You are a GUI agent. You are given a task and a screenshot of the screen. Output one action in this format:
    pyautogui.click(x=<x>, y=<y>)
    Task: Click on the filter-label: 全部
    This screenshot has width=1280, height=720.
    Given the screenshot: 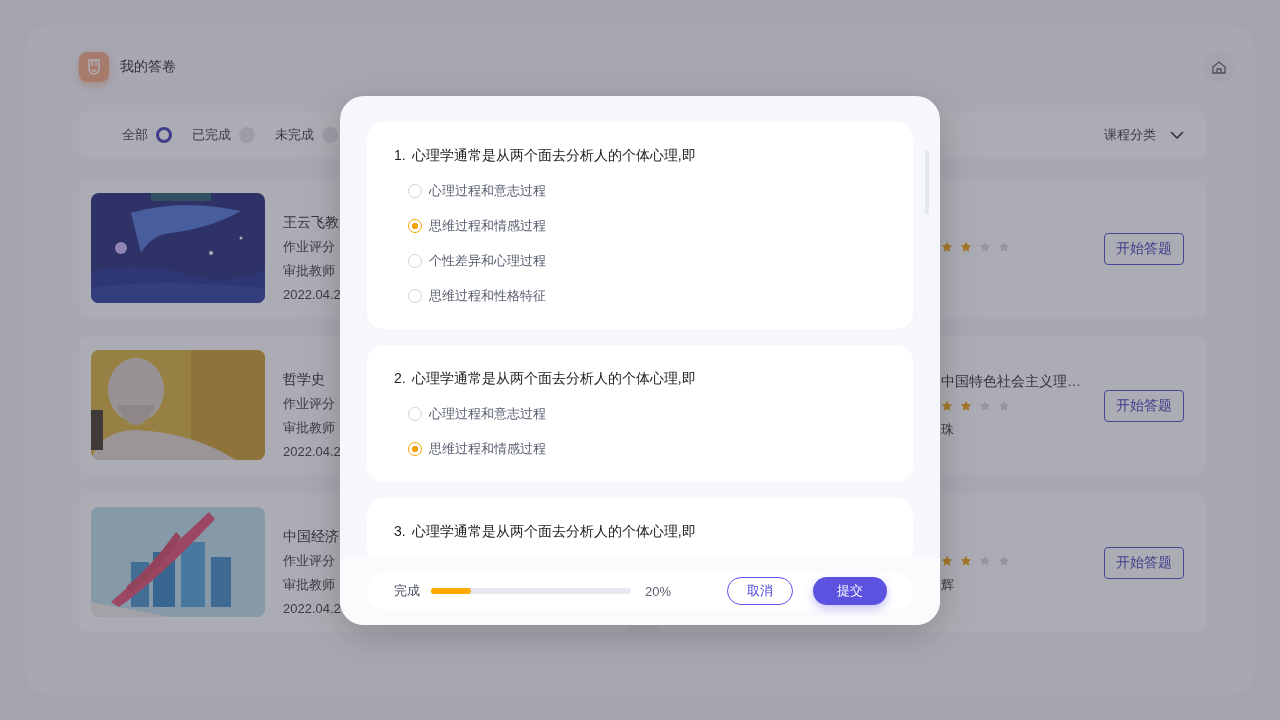 What is the action you would take?
    pyautogui.click(x=135, y=134)
    